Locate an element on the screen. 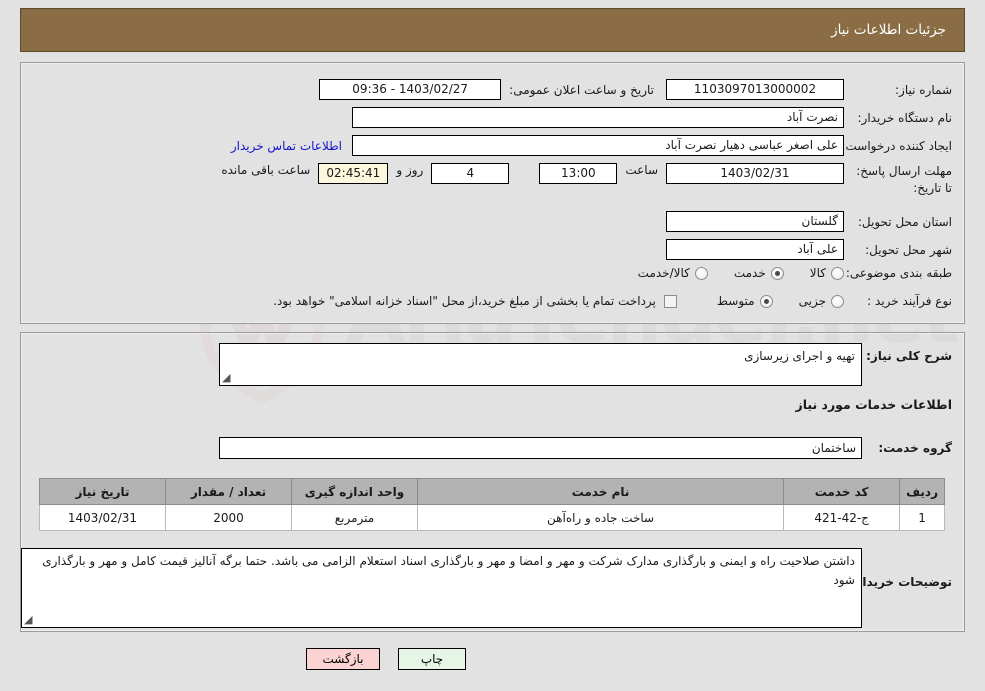  need-number-value: 1103097013000002 is located at coordinates (755, 89).